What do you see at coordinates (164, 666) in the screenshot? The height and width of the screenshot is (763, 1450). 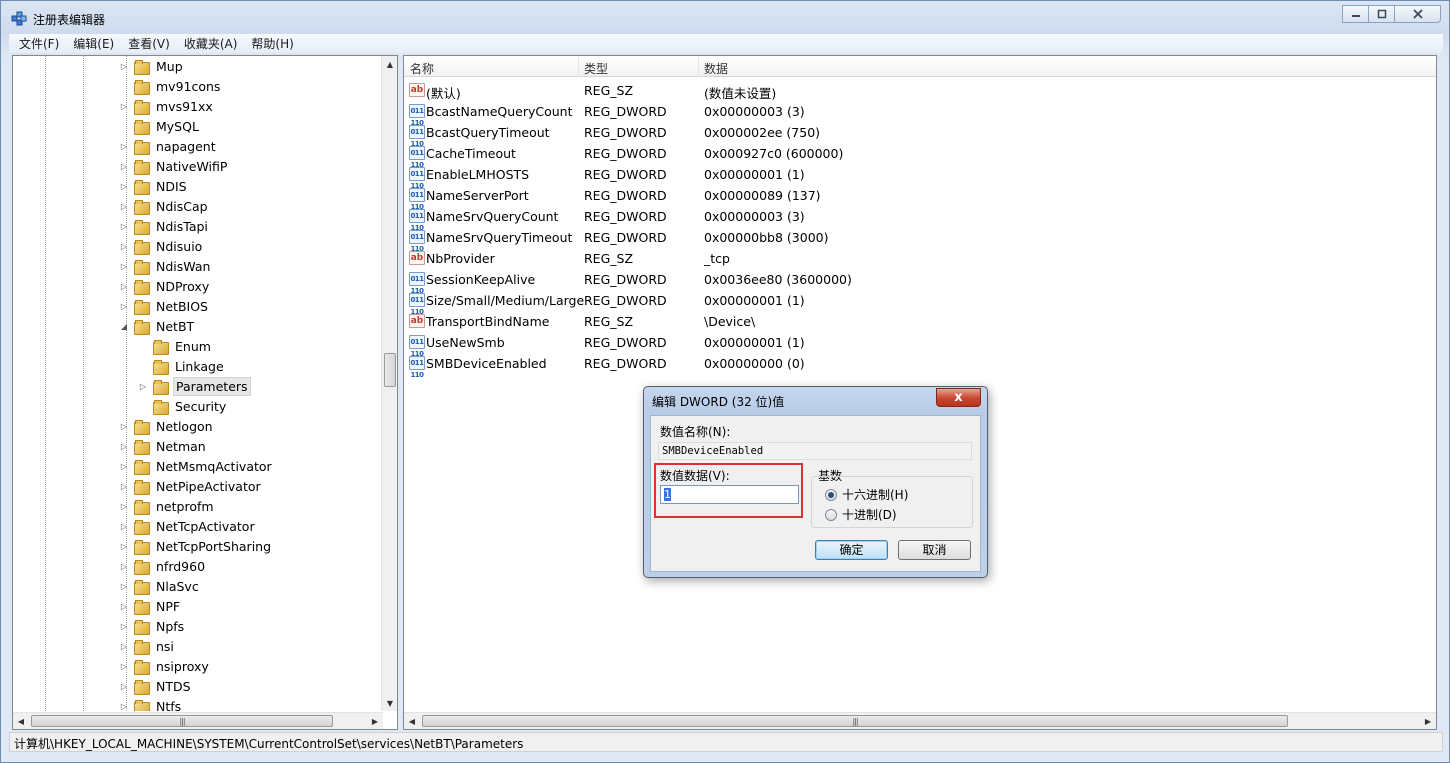 I see `tree-item-nsiproxy: ▷ nsiproxy` at bounding box center [164, 666].